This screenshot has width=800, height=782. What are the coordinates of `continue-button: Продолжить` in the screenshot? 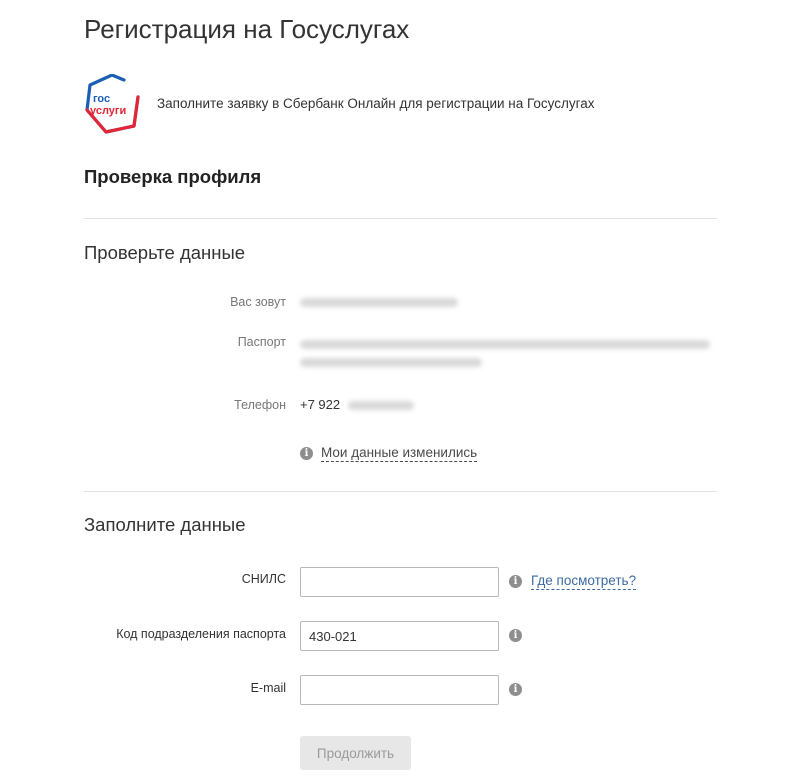 It's located at (355, 753).